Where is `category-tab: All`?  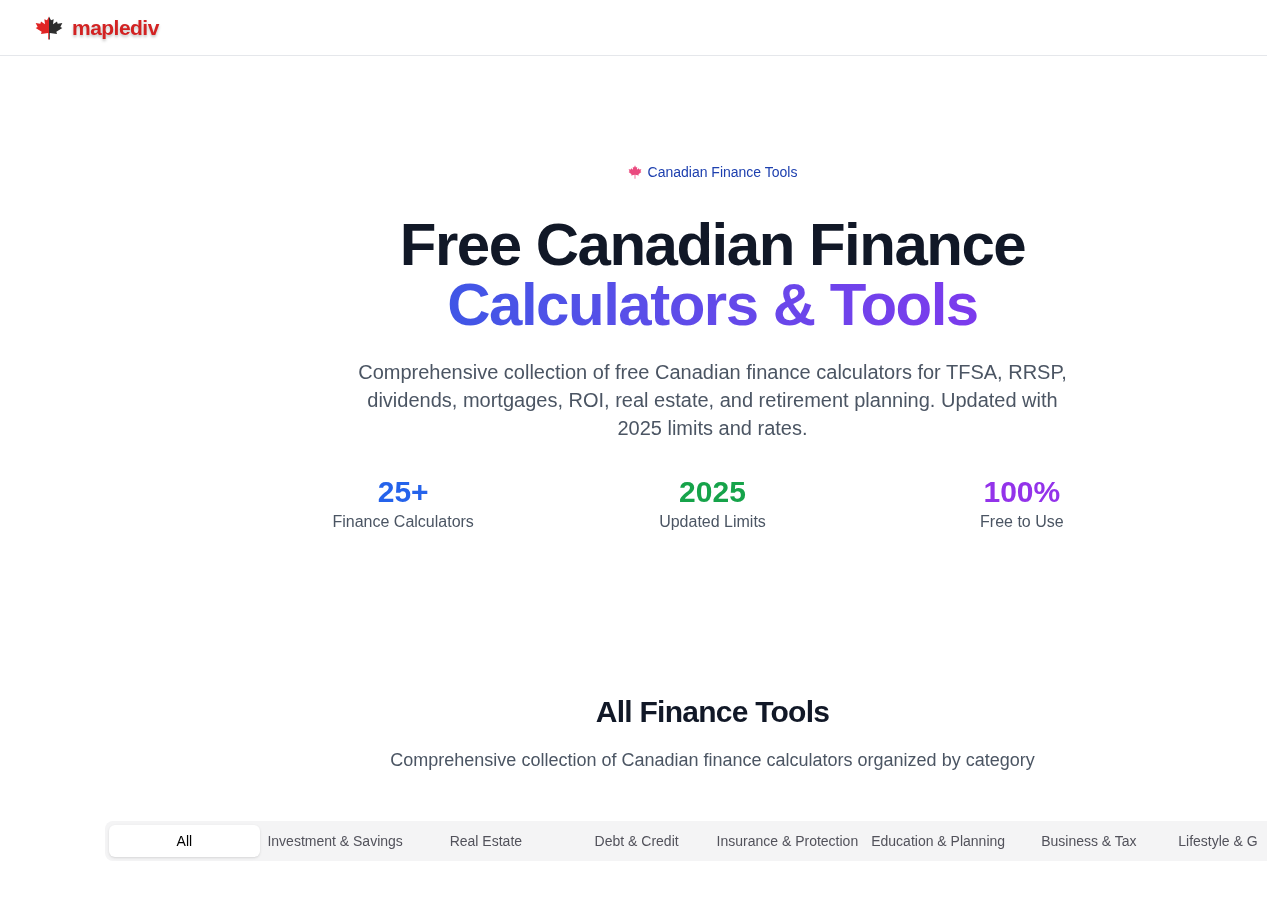
category-tab: All is located at coordinates (184, 841).